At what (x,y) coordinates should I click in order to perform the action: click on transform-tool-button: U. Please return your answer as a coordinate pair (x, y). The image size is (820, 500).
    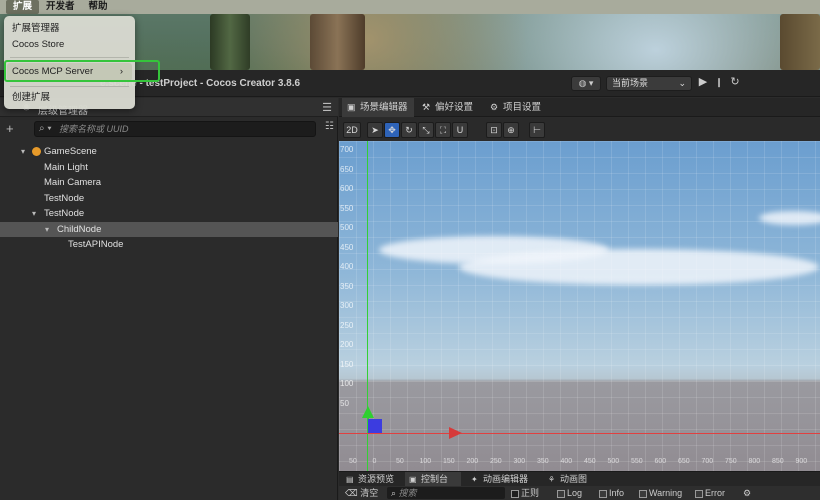
    Looking at the image, I should click on (460, 130).